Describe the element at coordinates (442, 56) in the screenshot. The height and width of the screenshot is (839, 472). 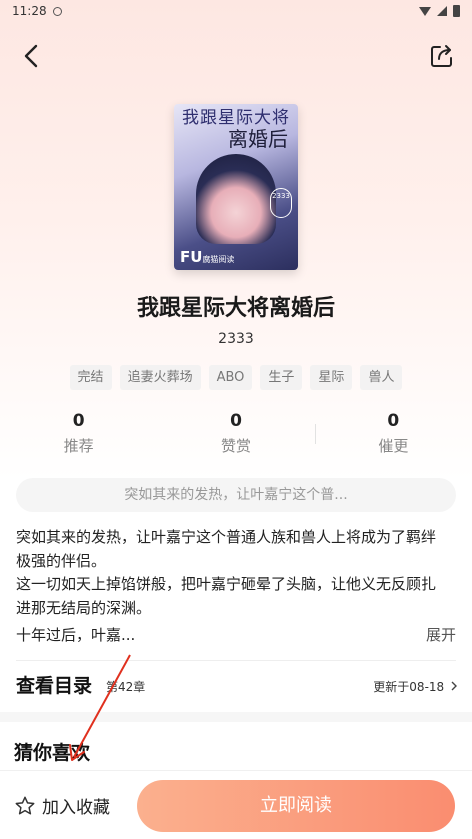
I see `share-icon` at that location.